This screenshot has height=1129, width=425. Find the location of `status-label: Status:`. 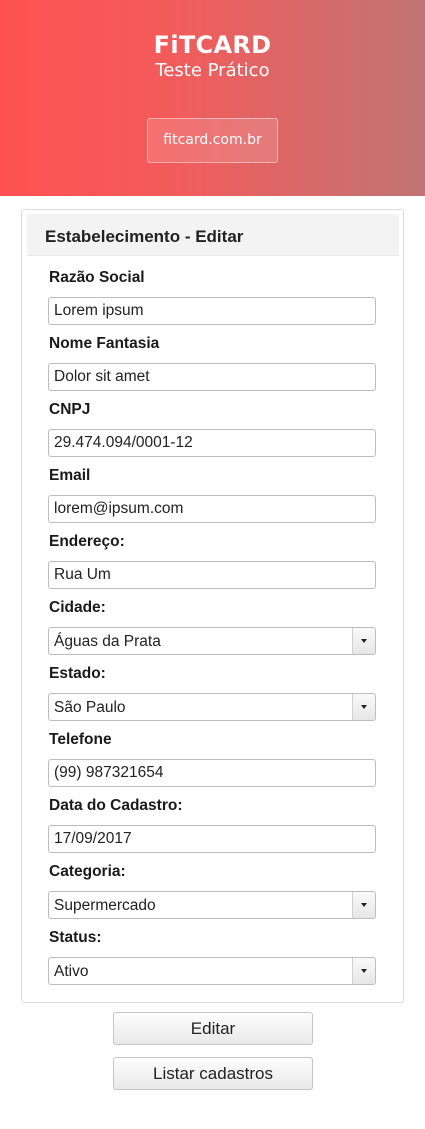

status-label: Status: is located at coordinates (75, 937).